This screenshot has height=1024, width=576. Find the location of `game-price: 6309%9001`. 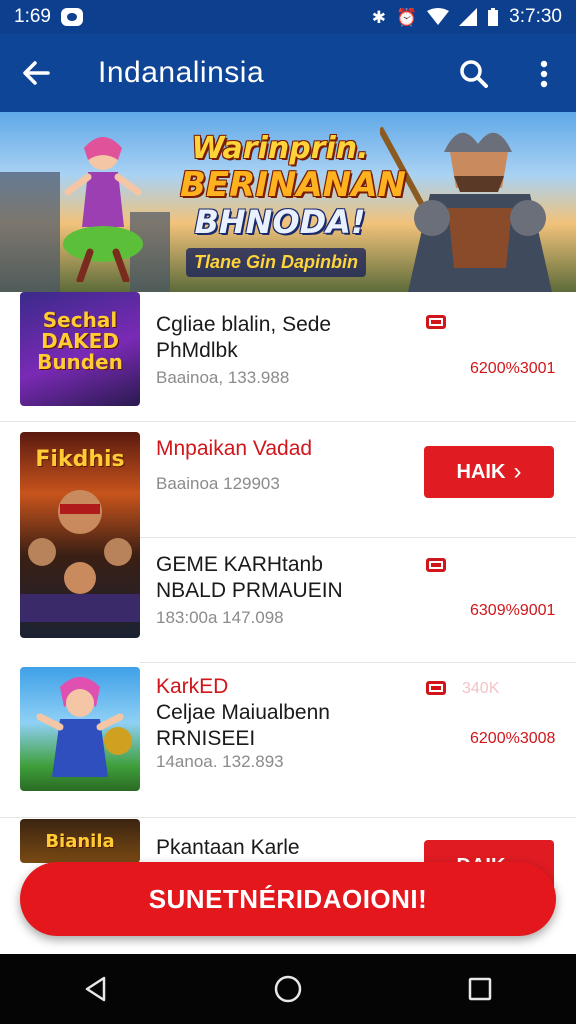

game-price: 6309%9001 is located at coordinates (513, 610).